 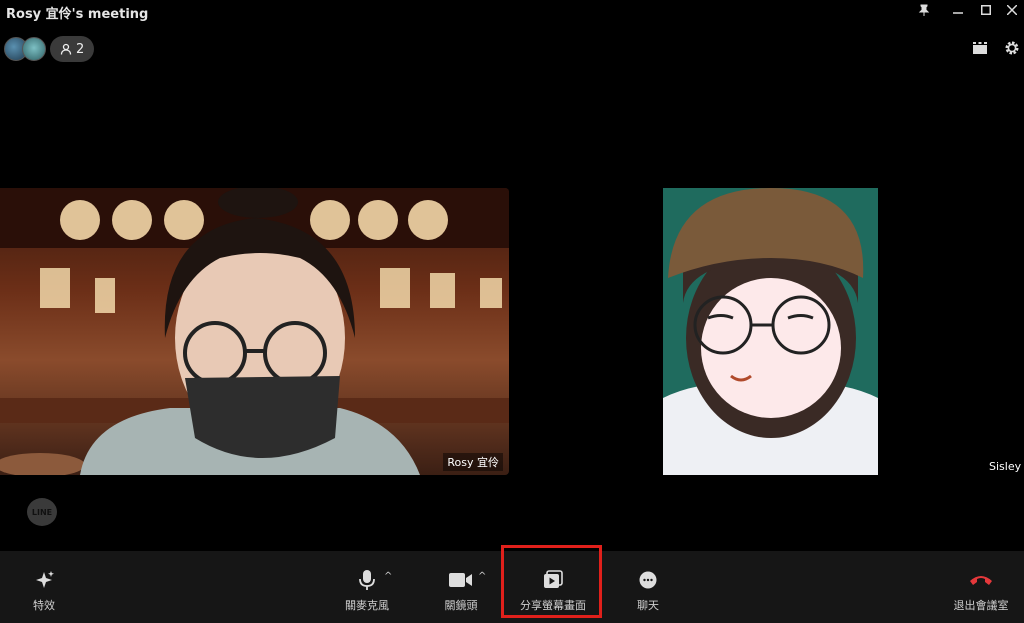 I want to click on participants-button: 2, so click(x=72, y=49).